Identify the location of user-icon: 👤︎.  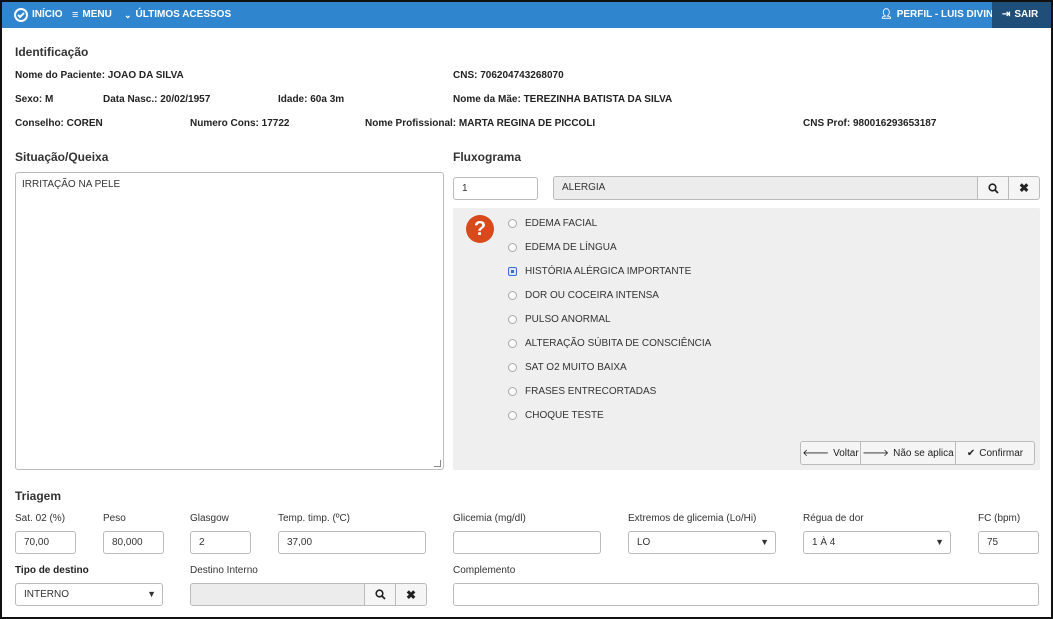
(886, 14).